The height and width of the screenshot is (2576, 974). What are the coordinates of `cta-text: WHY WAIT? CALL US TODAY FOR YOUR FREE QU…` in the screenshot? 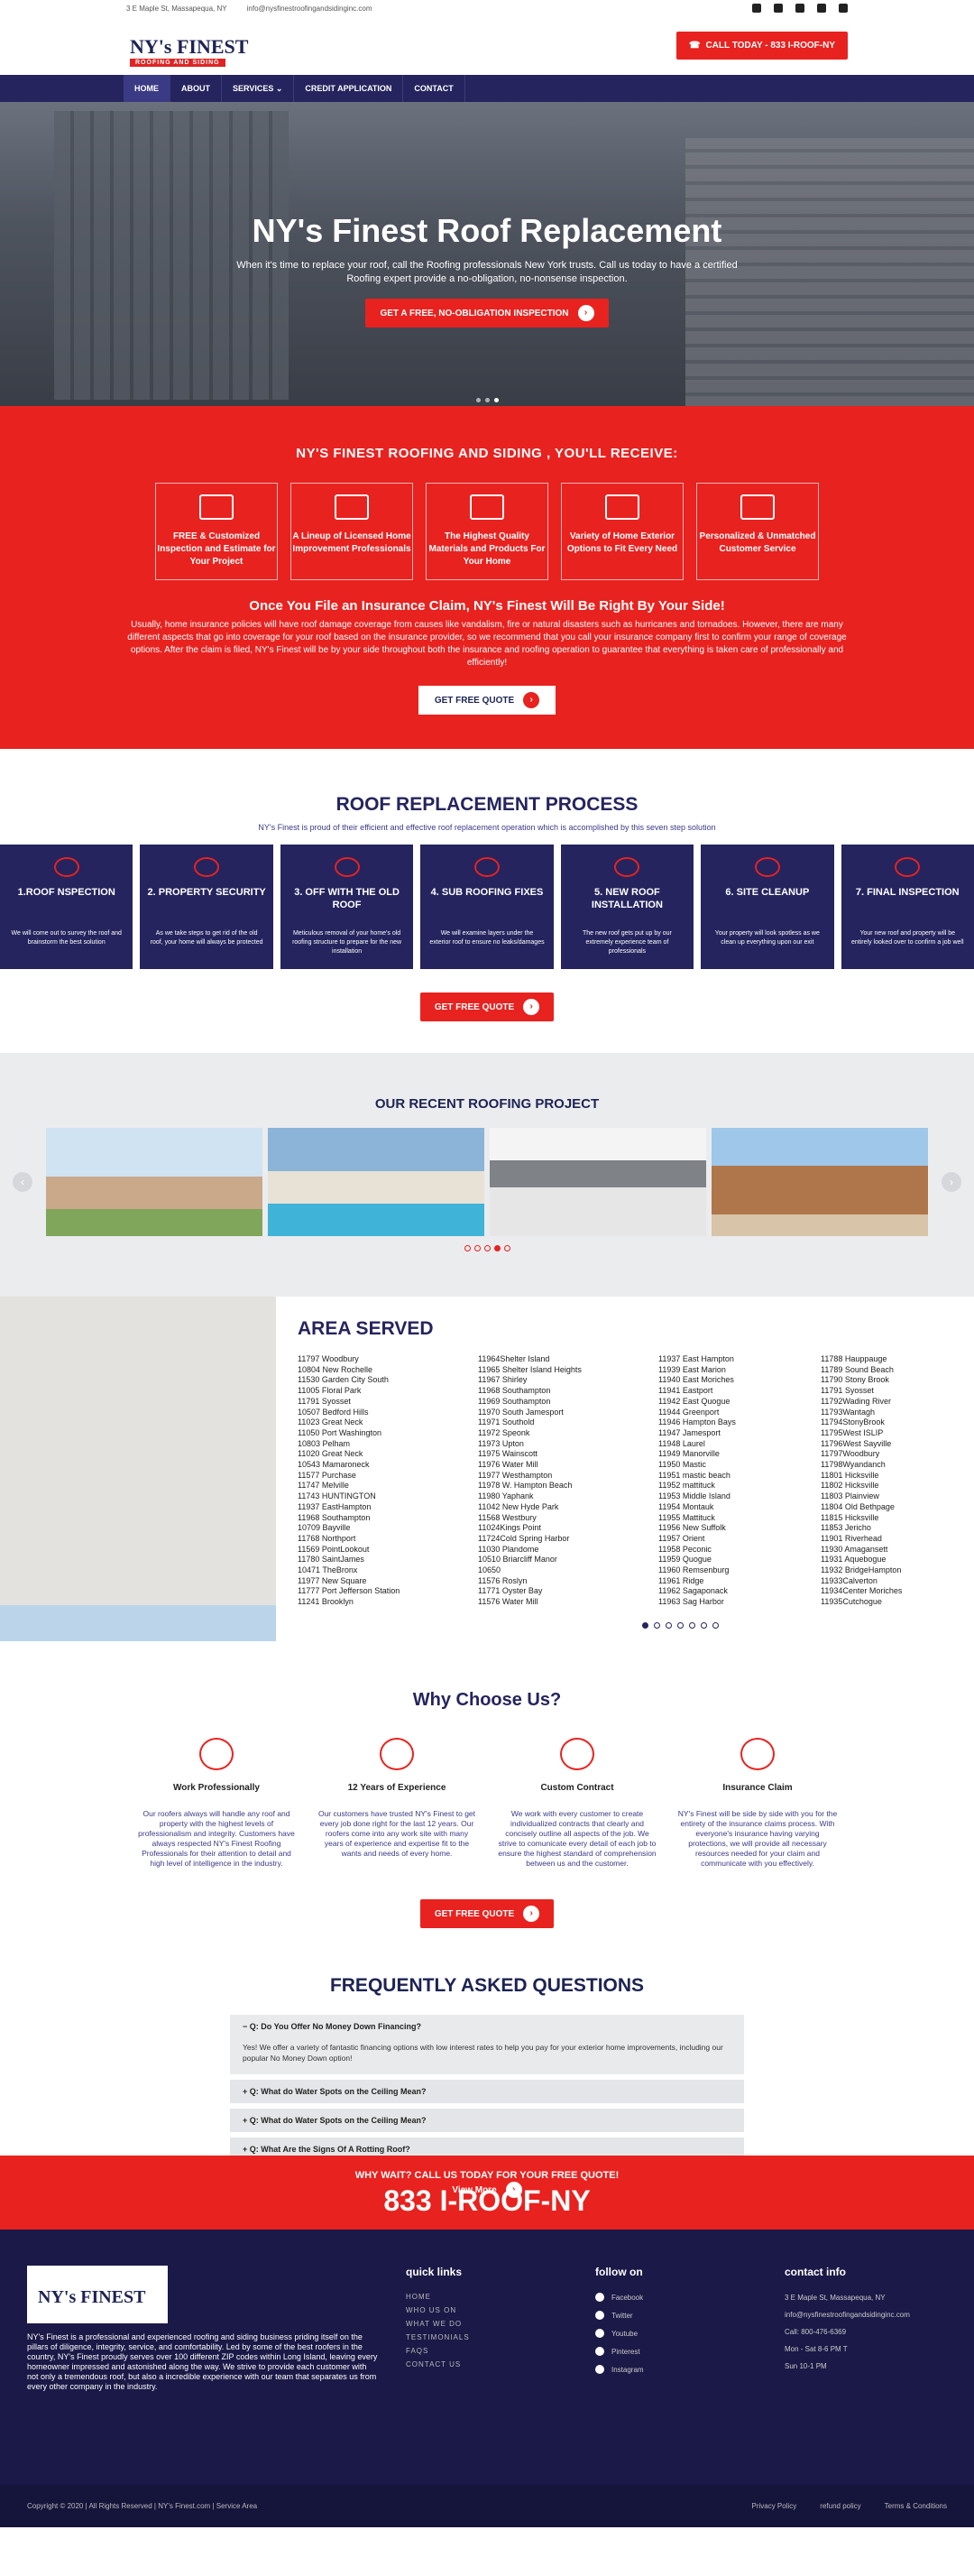 It's located at (487, 2175).